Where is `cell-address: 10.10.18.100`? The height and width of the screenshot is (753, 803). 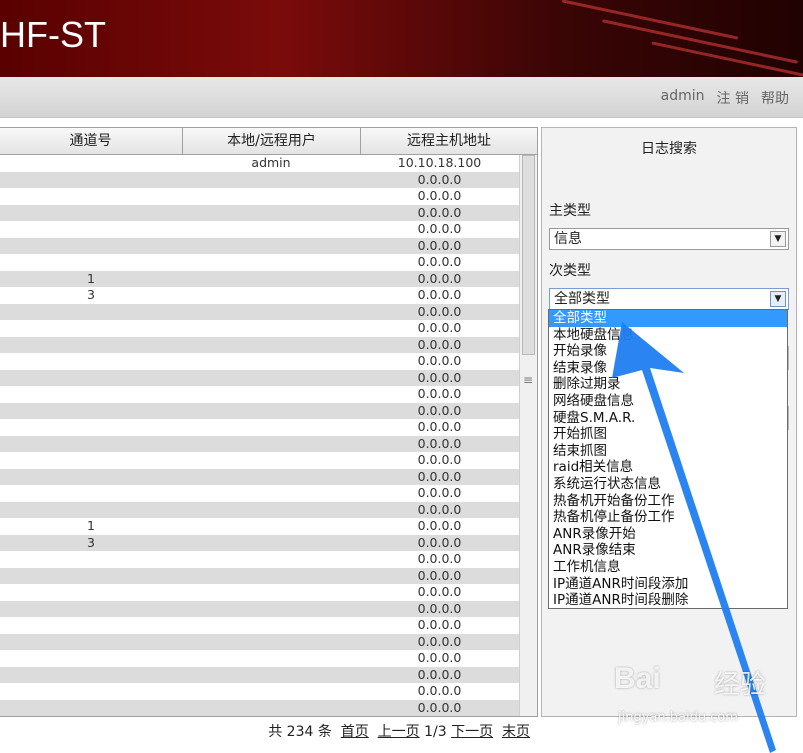 cell-address: 10.10.18.100 is located at coordinates (439, 162).